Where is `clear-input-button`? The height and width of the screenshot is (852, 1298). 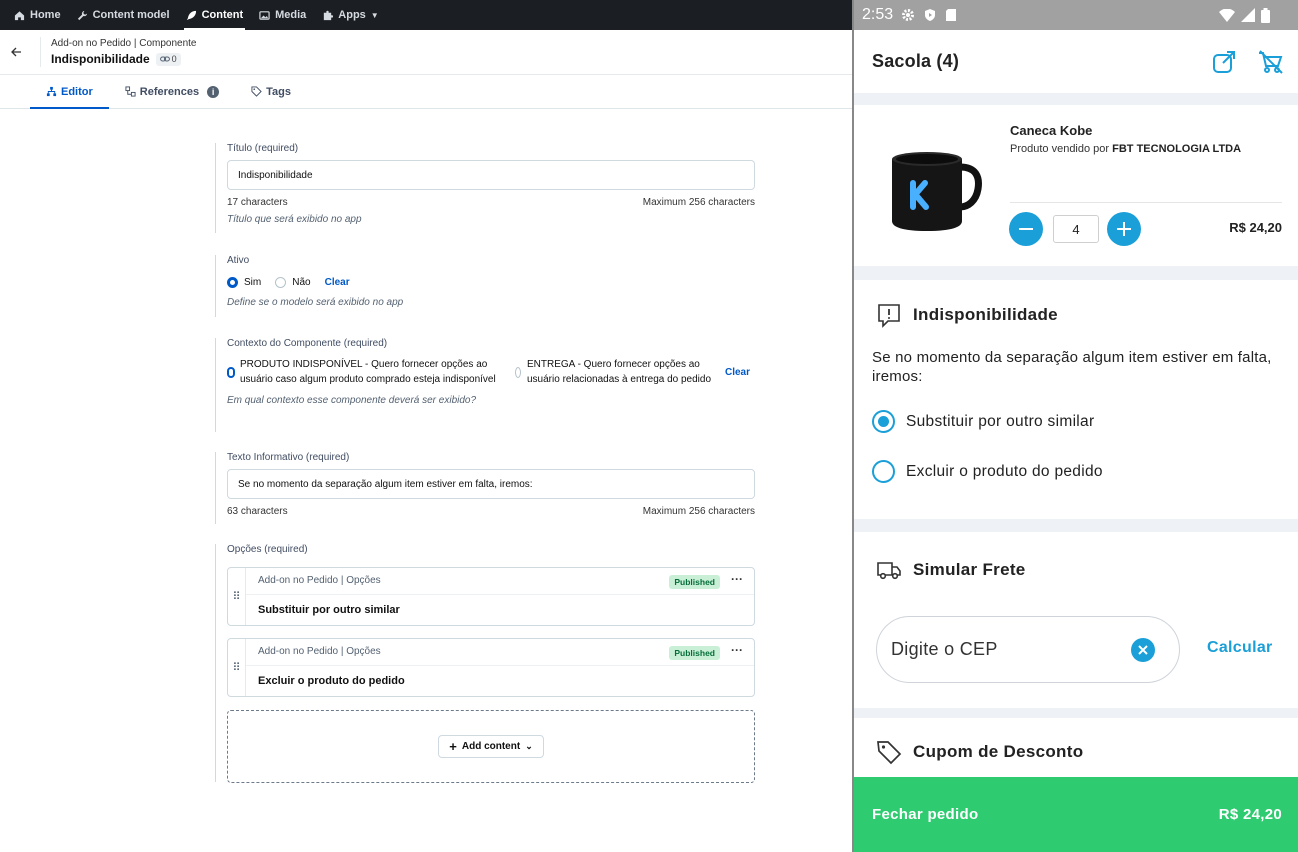 clear-input-button is located at coordinates (1143, 650).